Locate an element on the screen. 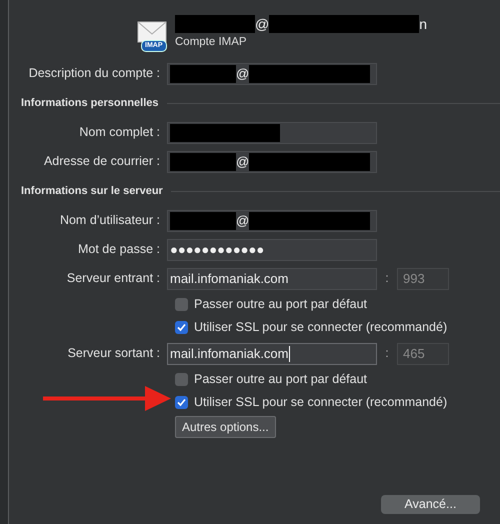 The image size is (500, 524). field-label: Adresse de courrier : is located at coordinates (101, 161).